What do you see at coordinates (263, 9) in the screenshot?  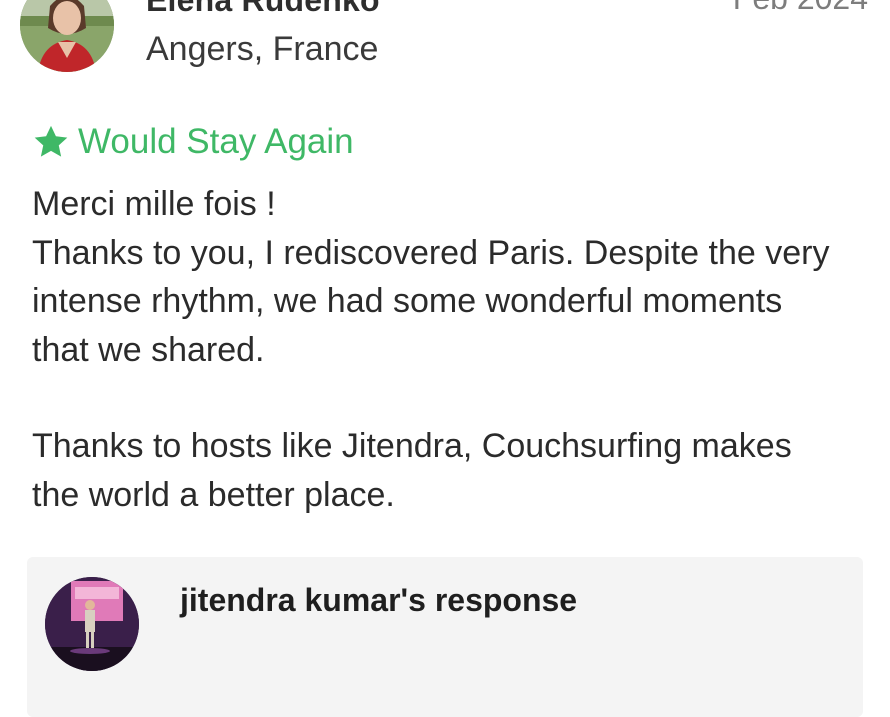 I see `author-name: Elena Rudenko` at bounding box center [263, 9].